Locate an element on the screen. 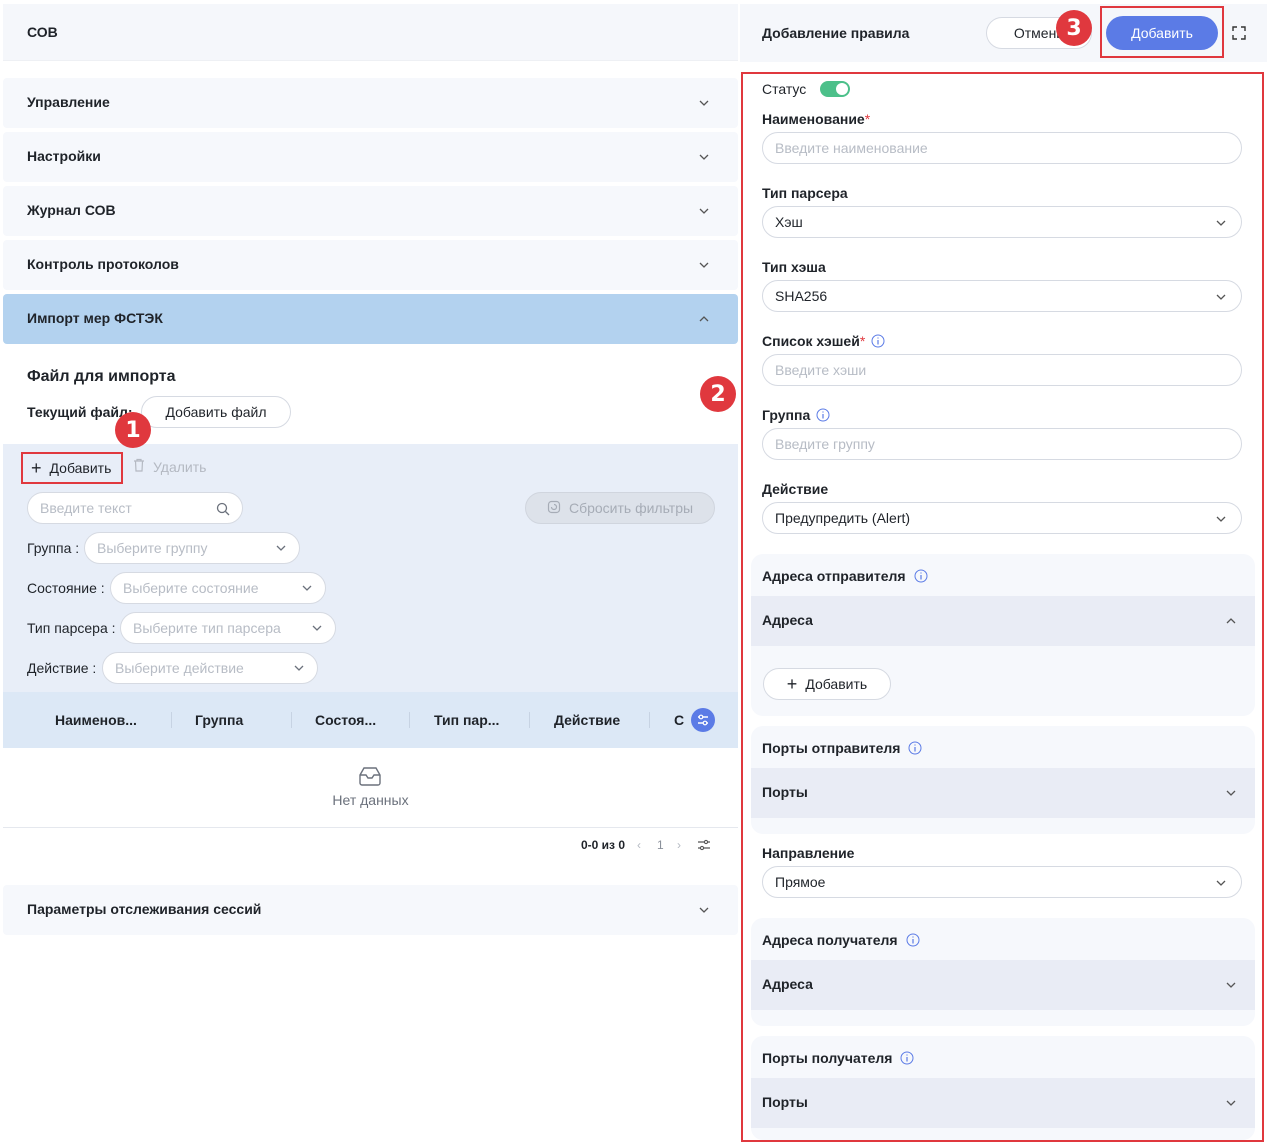 The width and height of the screenshot is (1267, 1145). add-rule-label: Добавить is located at coordinates (80, 468).